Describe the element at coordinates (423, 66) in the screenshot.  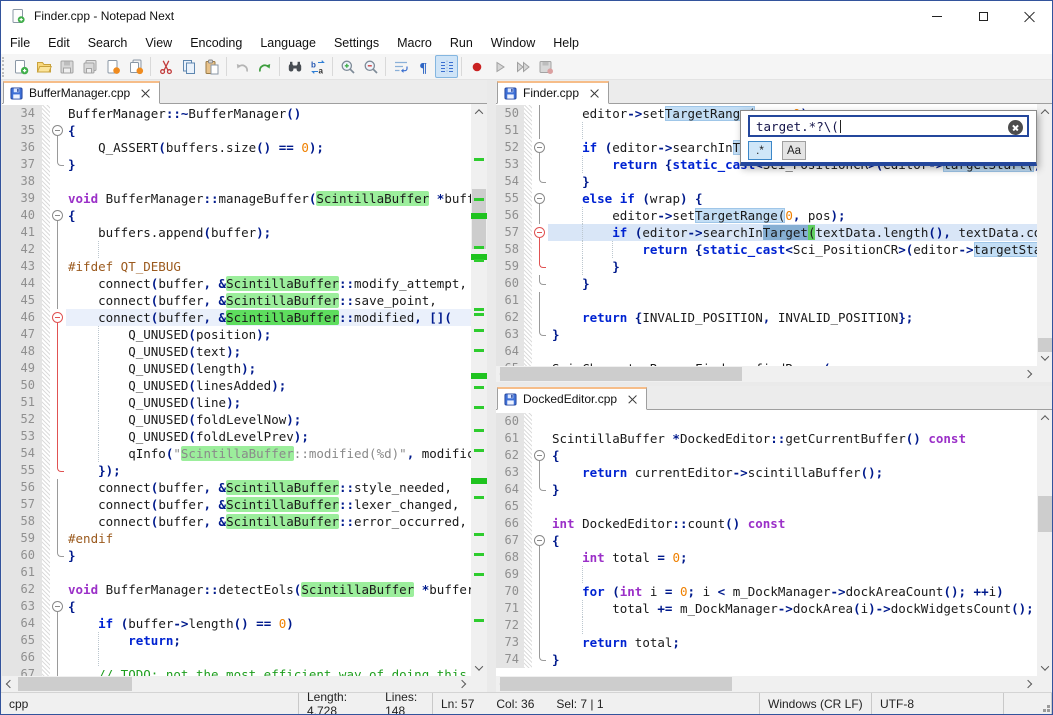
I see `toolbar-button-show-all-characters: ¶` at that location.